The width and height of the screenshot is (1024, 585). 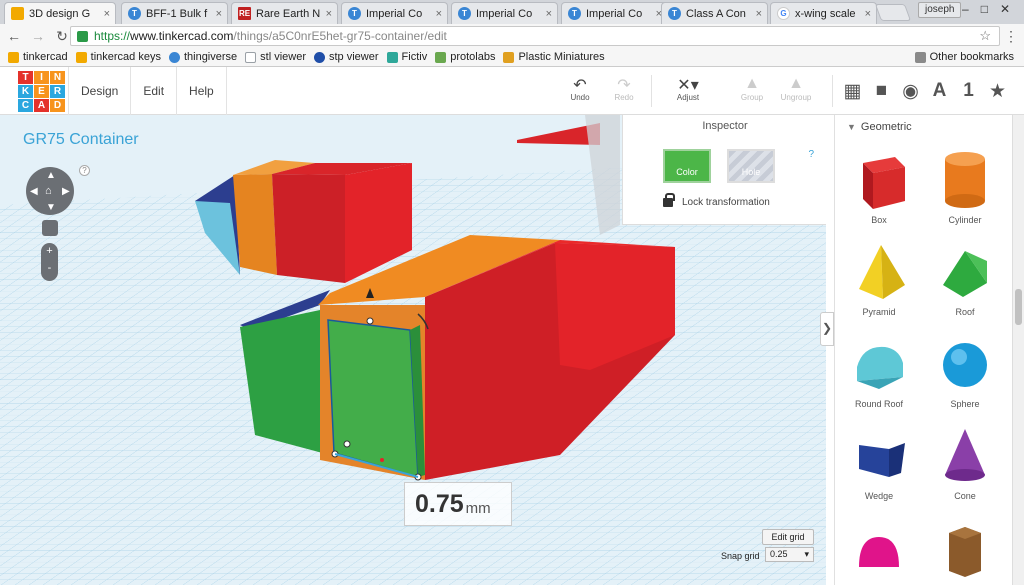 I want to click on tab-title: Imperial Co, so click(x=394, y=13).